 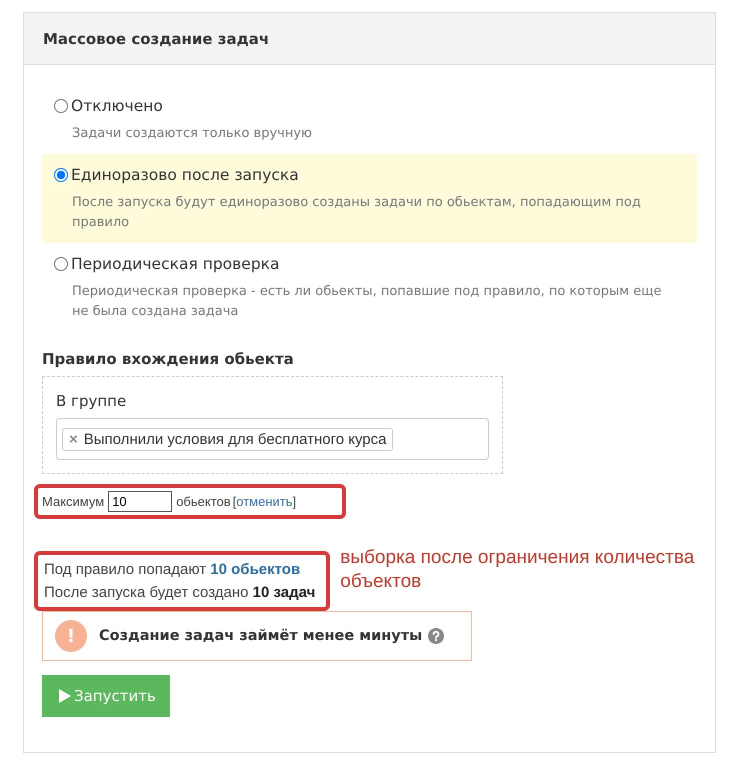 What do you see at coordinates (175, 264) in the screenshot?
I see `option-label: Периодическая проверка` at bounding box center [175, 264].